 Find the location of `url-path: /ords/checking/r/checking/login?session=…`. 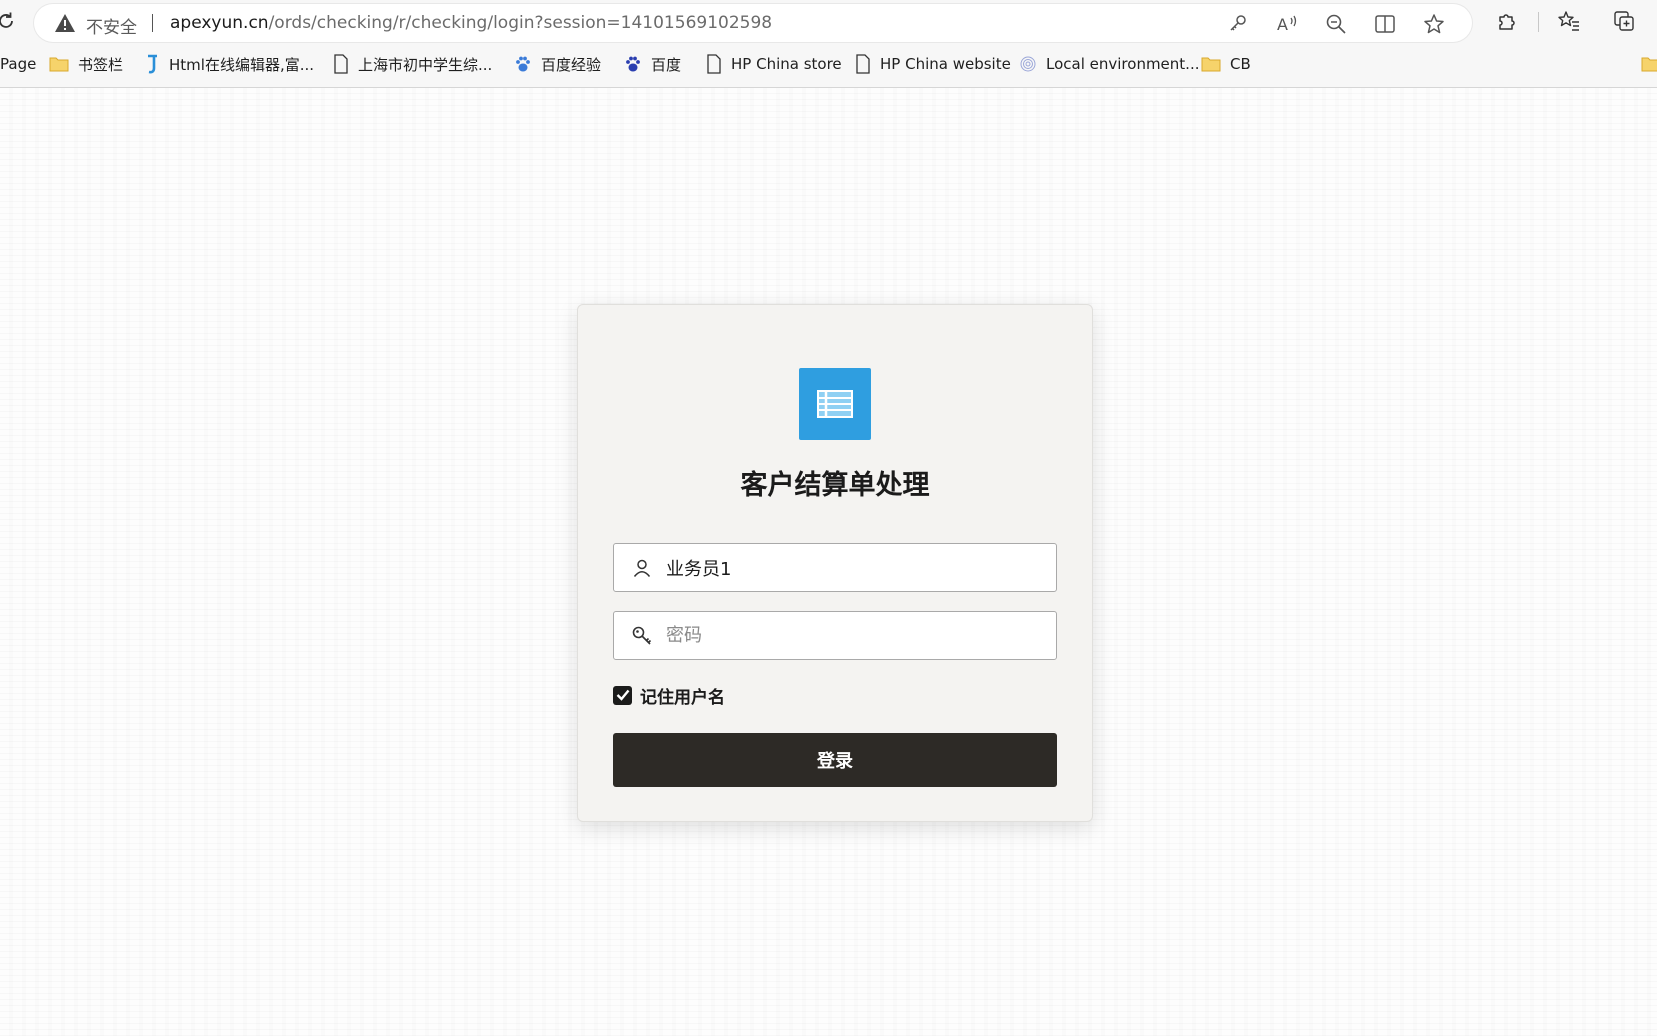

url-path: /ords/checking/r/checking/login?session=… is located at coordinates (520, 23).